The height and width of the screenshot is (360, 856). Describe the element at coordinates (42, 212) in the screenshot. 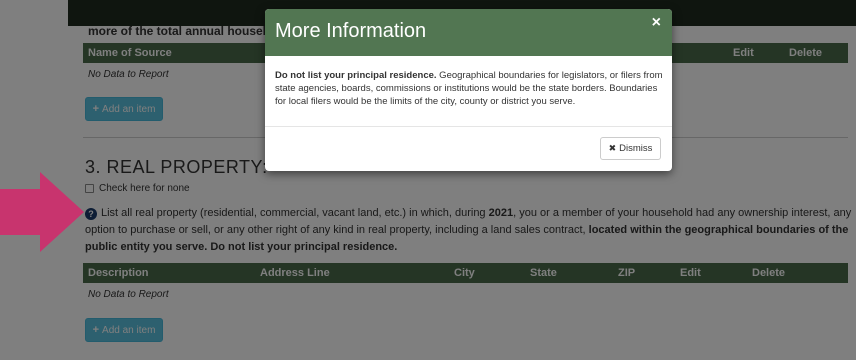

I see `pointer-arrow-icon` at that location.